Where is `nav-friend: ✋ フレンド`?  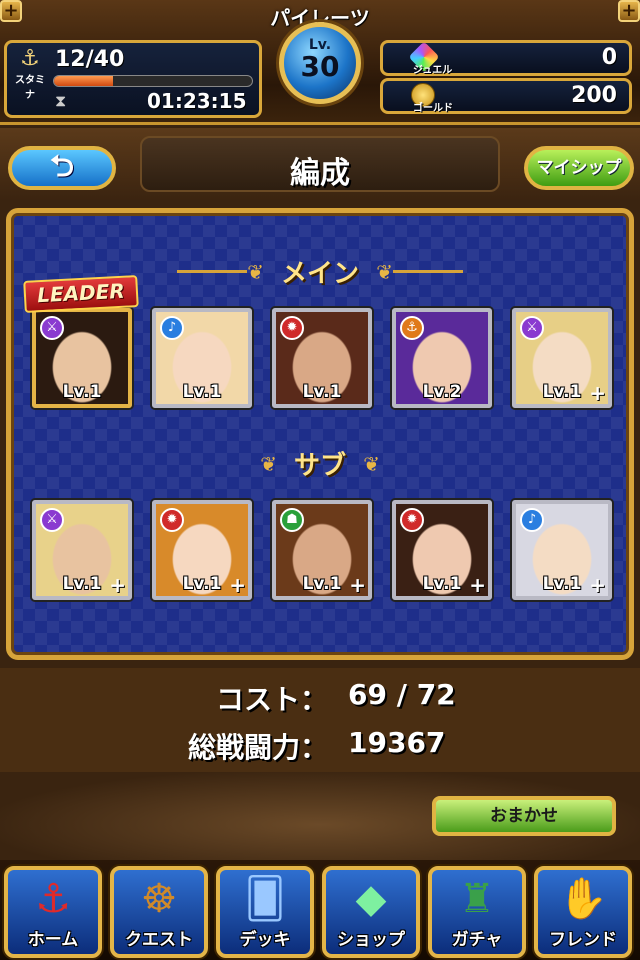 nav-friend: ✋ フレンド is located at coordinates (583, 912).